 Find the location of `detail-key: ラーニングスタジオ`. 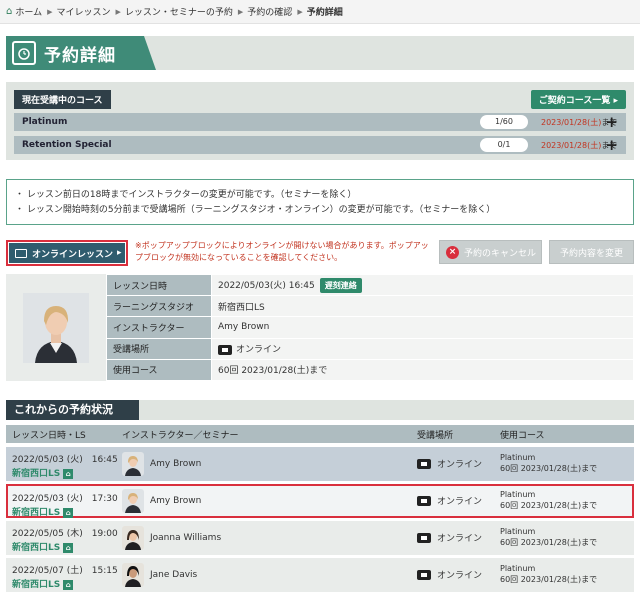

detail-key: ラーニングスタジオ is located at coordinates (159, 306).